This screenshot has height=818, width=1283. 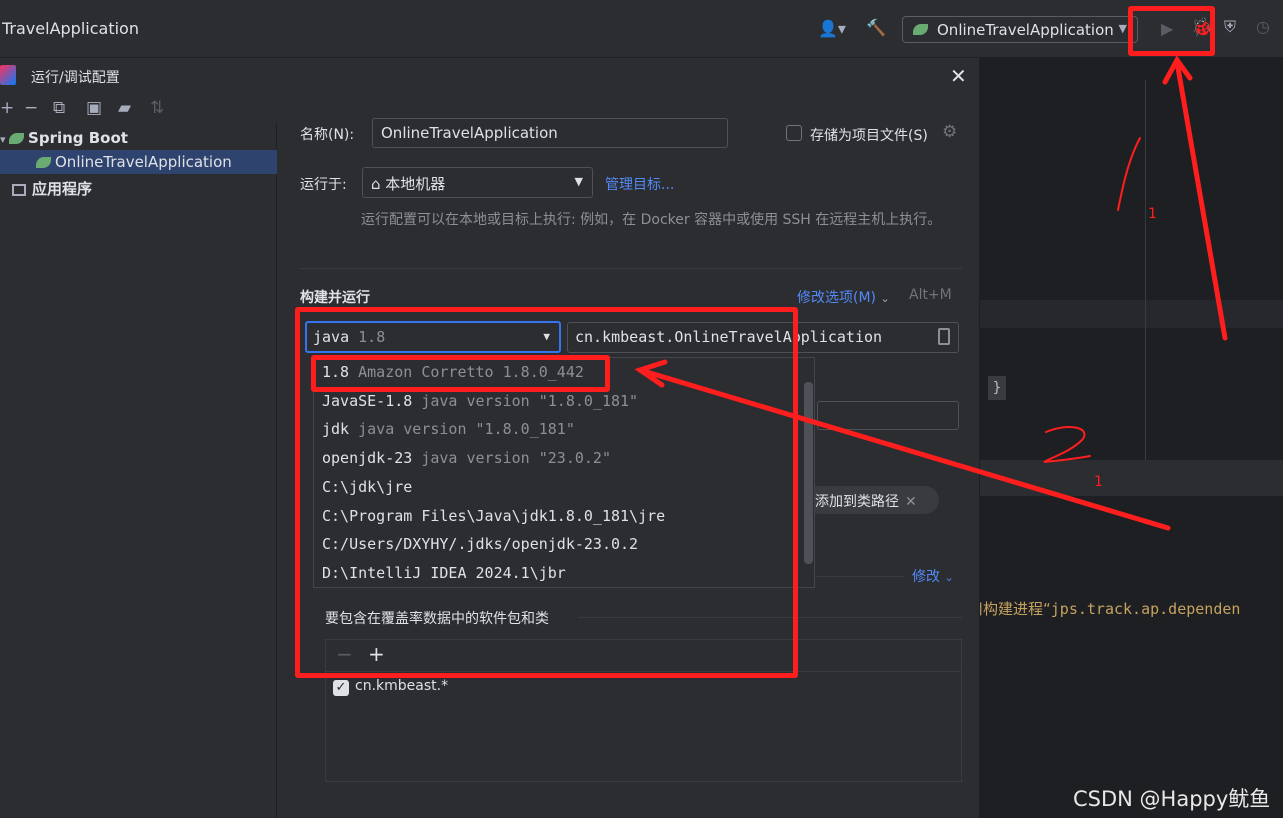 I want to click on modify-options-shortcut: Alt+M, so click(x=930, y=295).